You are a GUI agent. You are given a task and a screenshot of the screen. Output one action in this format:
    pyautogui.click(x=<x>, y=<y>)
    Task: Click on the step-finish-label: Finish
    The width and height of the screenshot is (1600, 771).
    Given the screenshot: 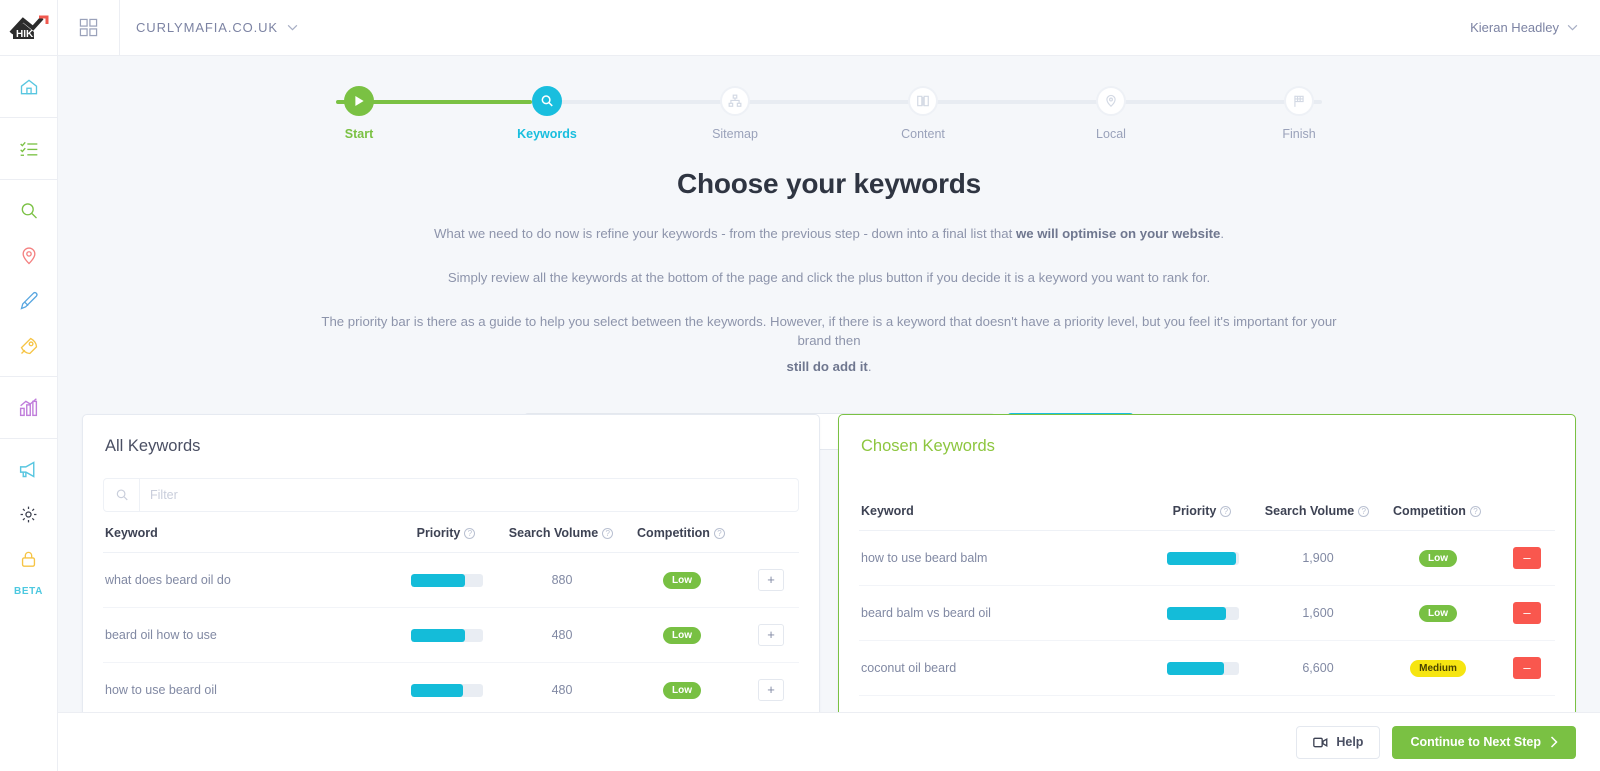 What is the action you would take?
    pyautogui.click(x=1299, y=134)
    